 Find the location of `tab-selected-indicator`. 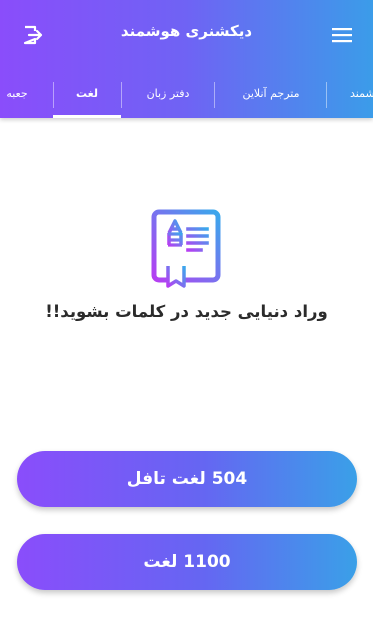

tab-selected-indicator is located at coordinates (87, 116).